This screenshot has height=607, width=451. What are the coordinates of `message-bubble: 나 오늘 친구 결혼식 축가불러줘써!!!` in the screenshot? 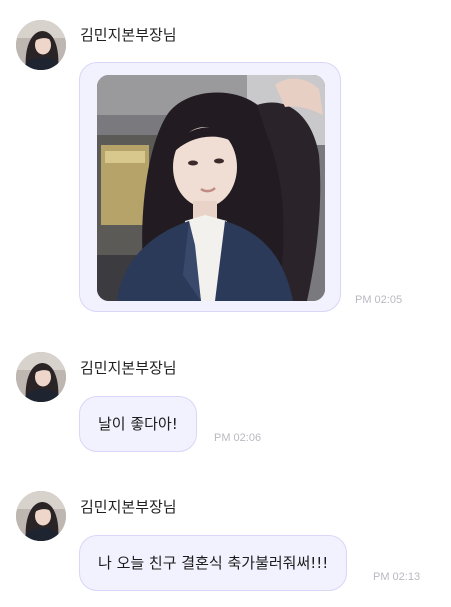 It's located at (213, 563).